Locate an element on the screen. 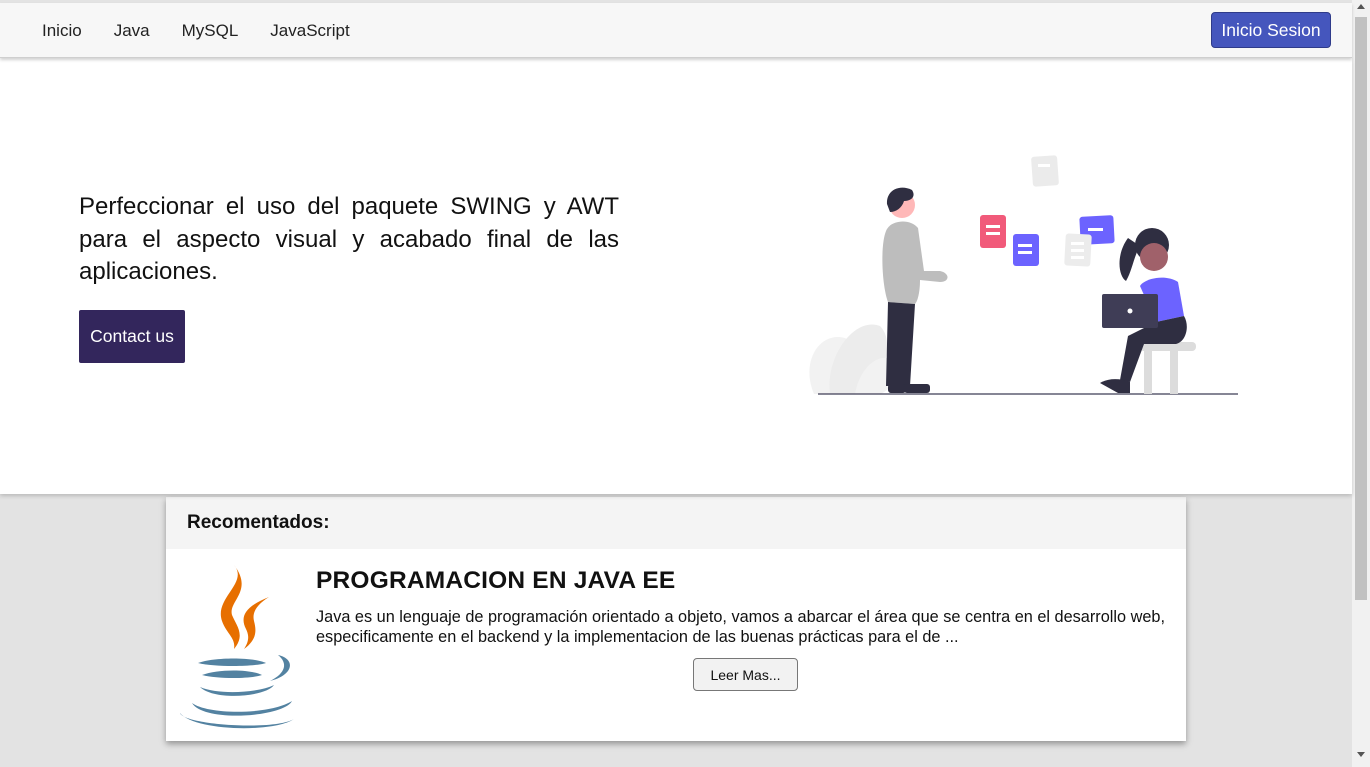 This screenshot has width=1370, height=767. nav-link-javascript: JavaScript is located at coordinates (309, 31).